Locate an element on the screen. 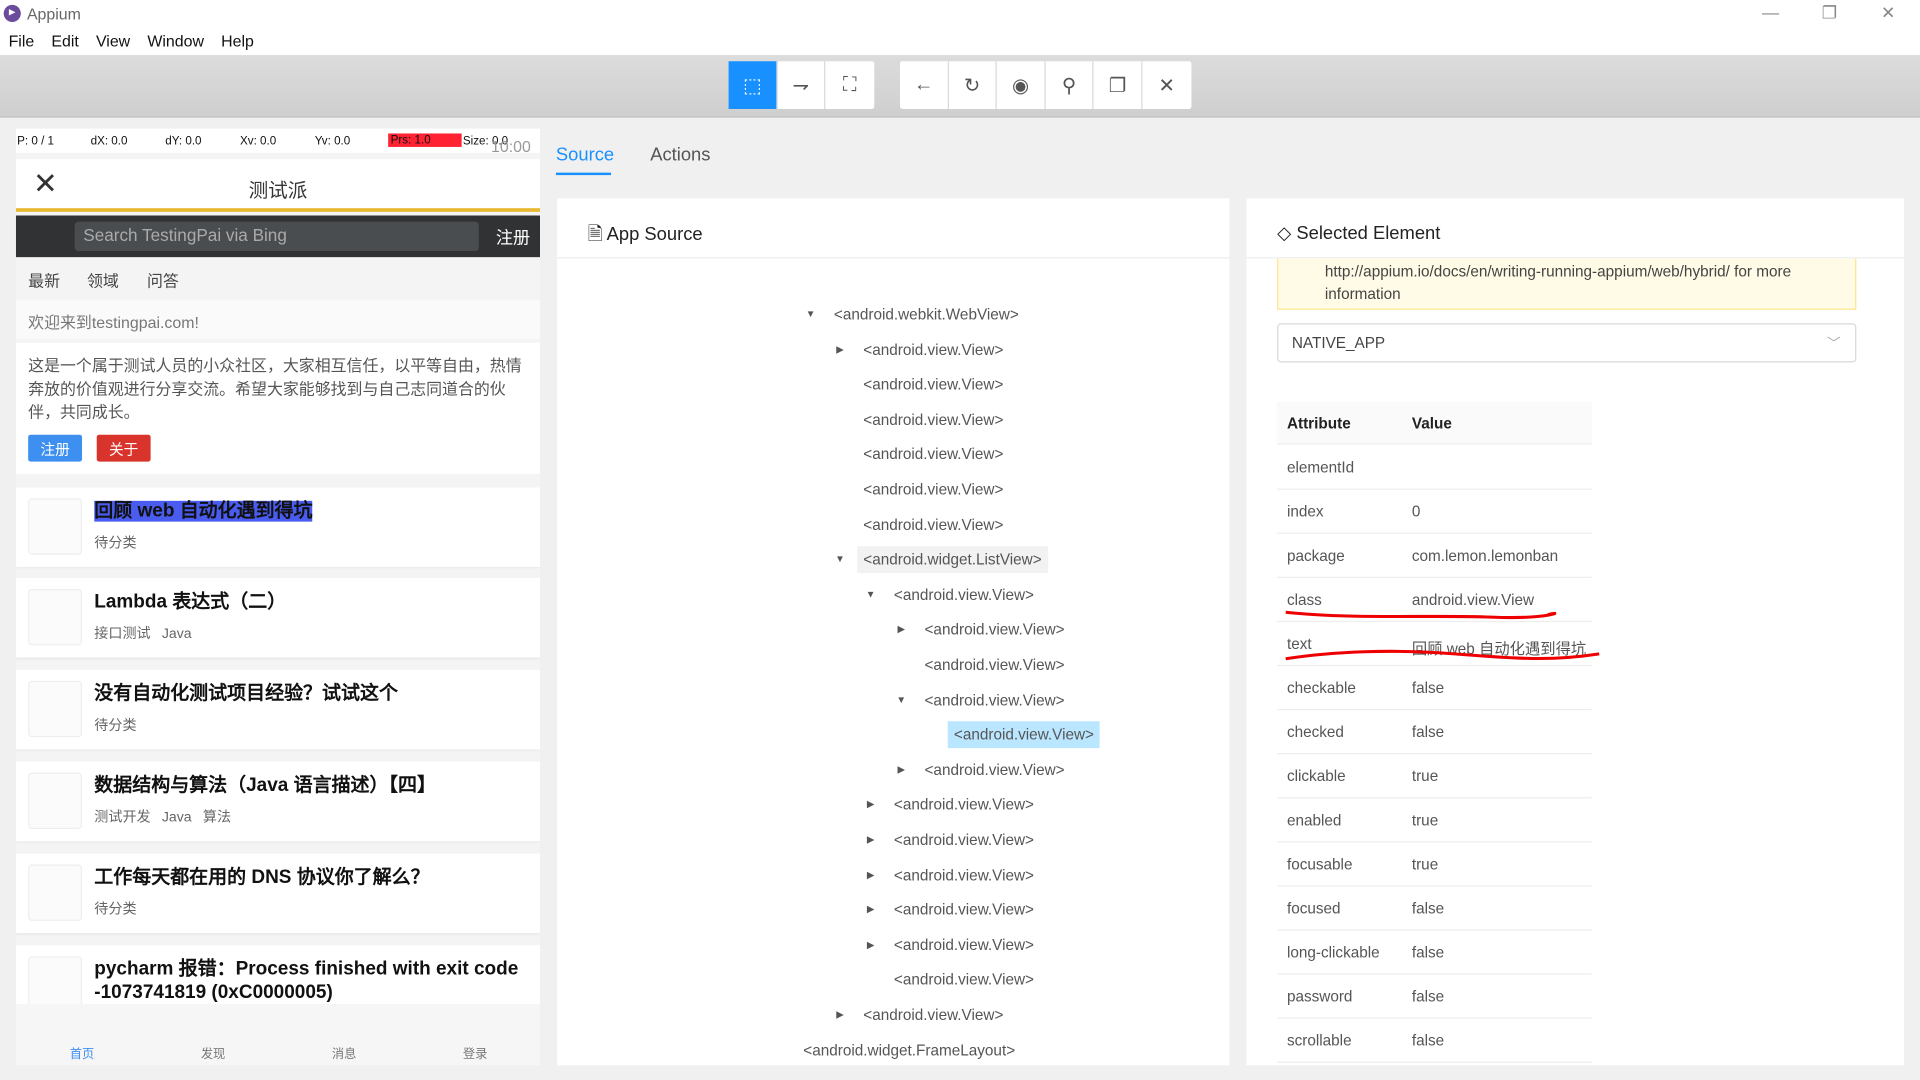 The width and height of the screenshot is (1920, 1080). attribute-value: true is located at coordinates (1425, 820).